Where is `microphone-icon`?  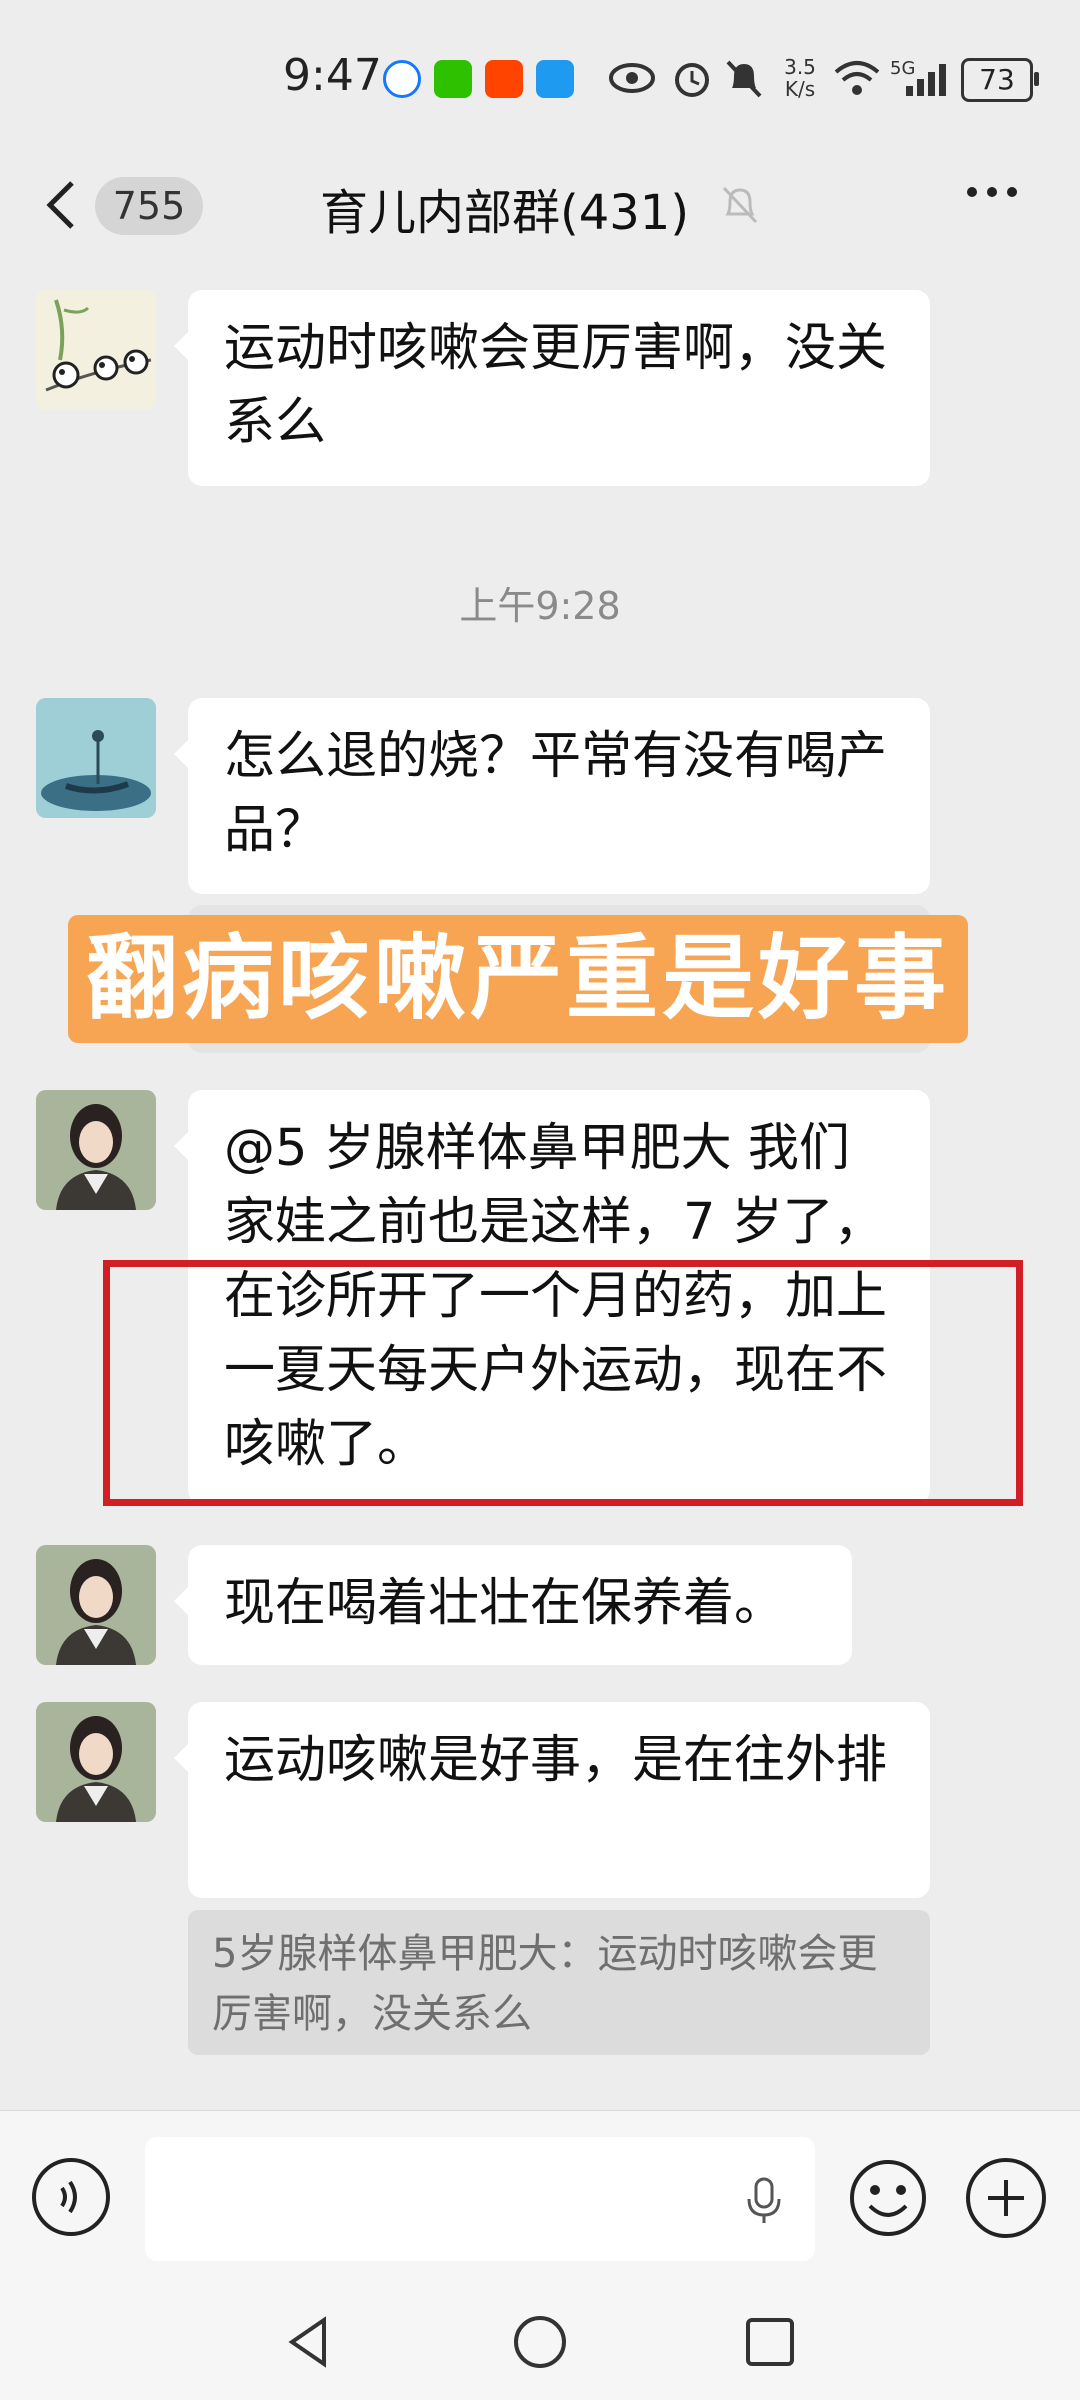 microphone-icon is located at coordinates (764, 2200).